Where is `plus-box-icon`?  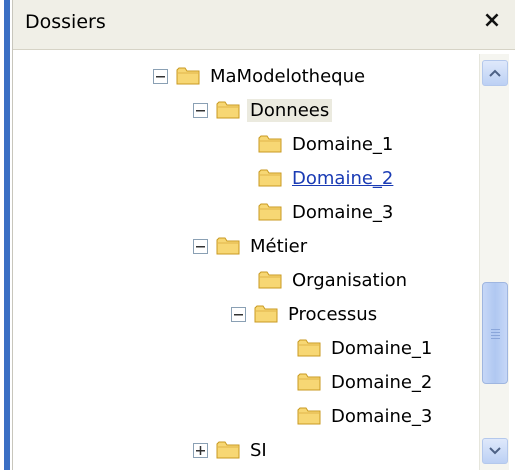
plus-box-icon is located at coordinates (200, 450).